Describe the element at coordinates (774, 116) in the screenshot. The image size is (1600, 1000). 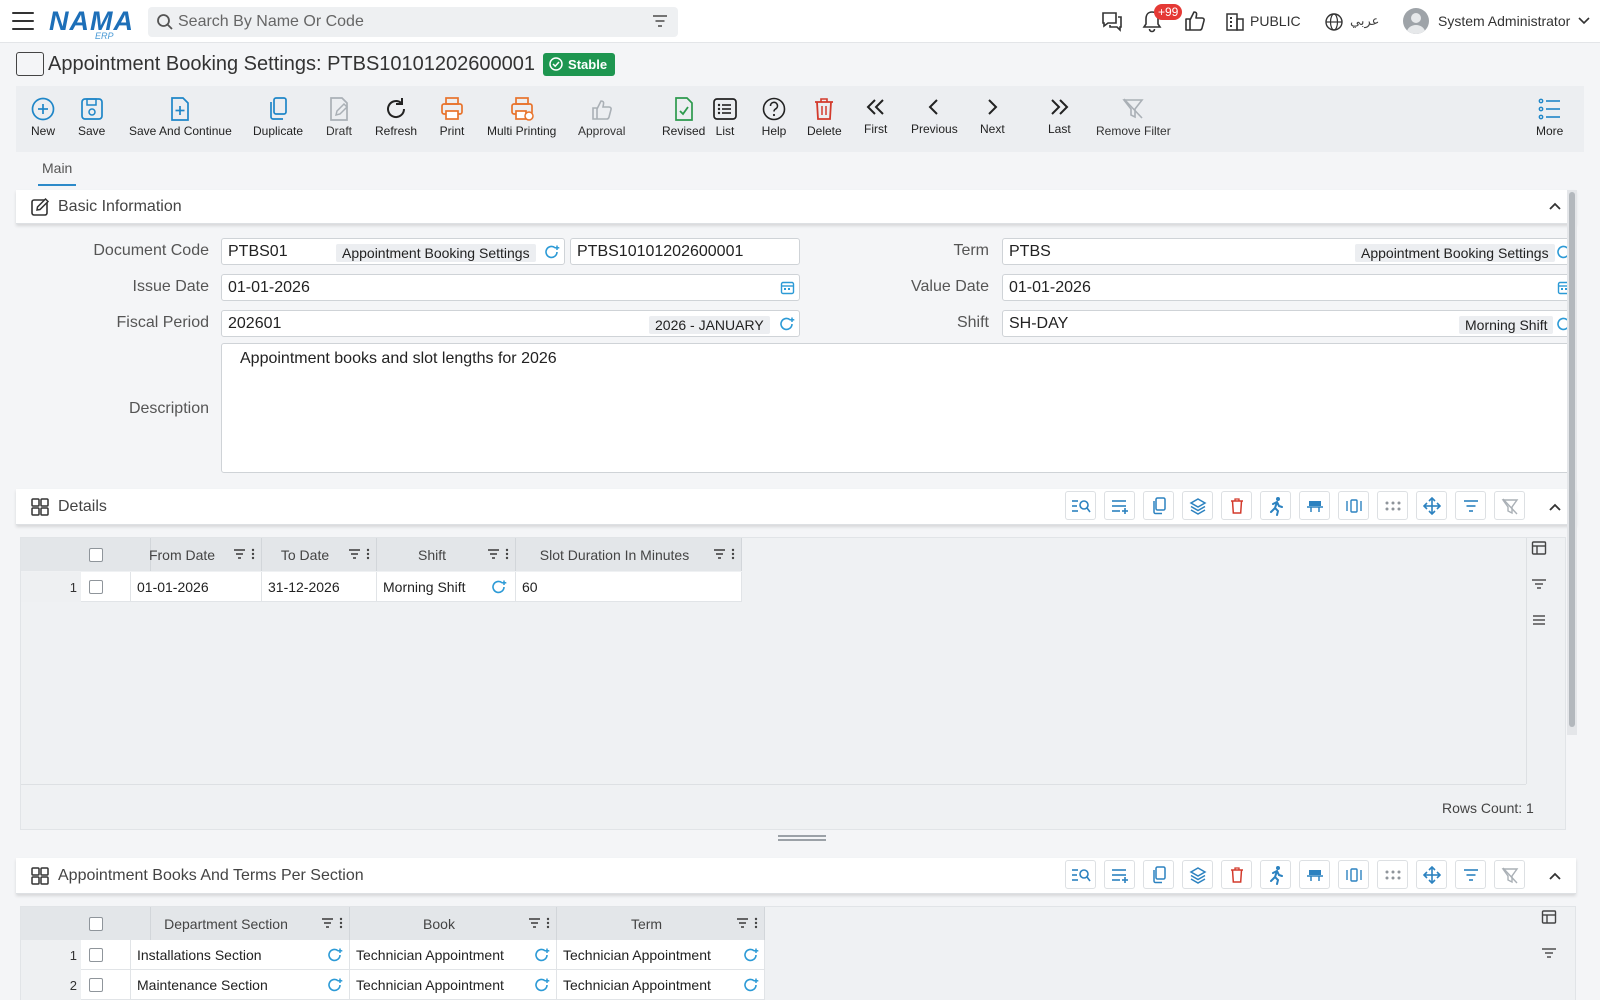
I see `help-button: Help` at that location.